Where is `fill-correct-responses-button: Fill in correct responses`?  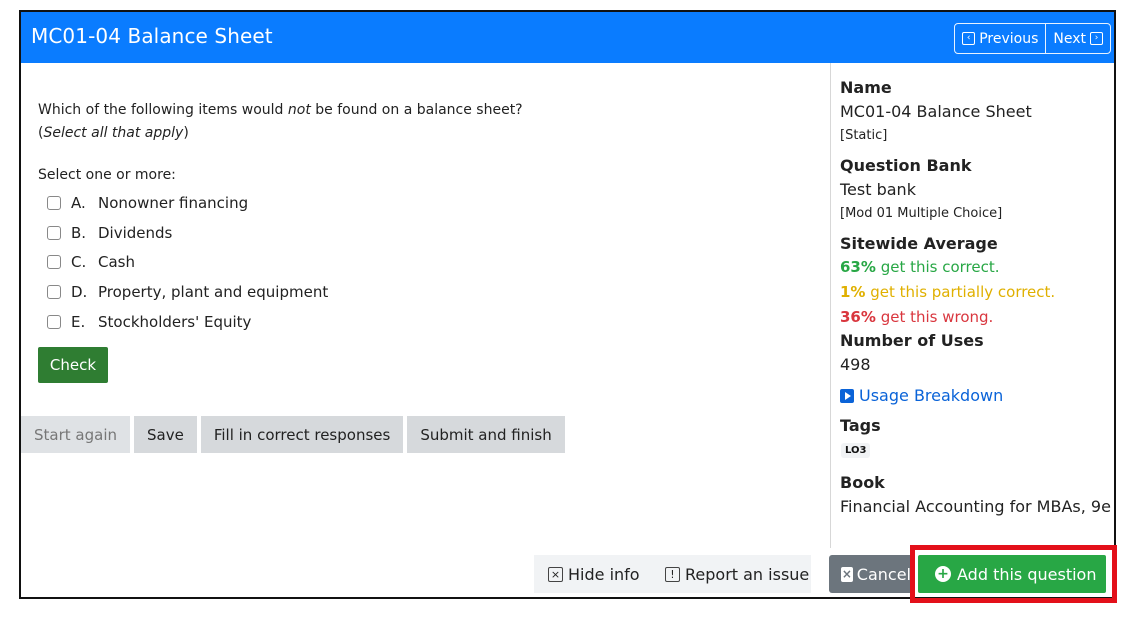
fill-correct-responses-button: Fill in correct responses is located at coordinates (302, 434).